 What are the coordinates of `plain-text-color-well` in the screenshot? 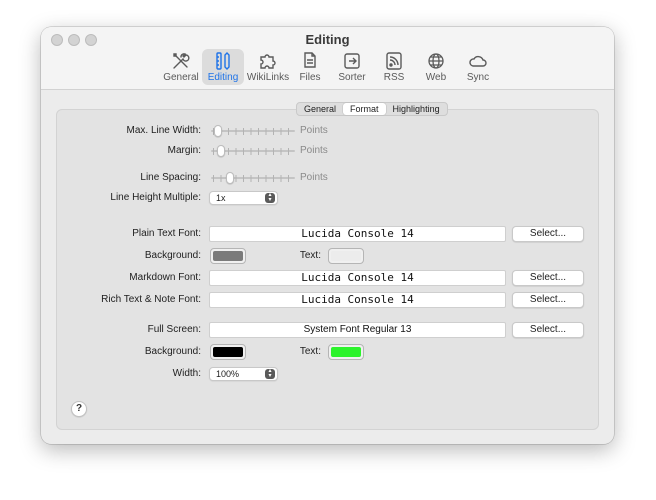 It's located at (346, 256).